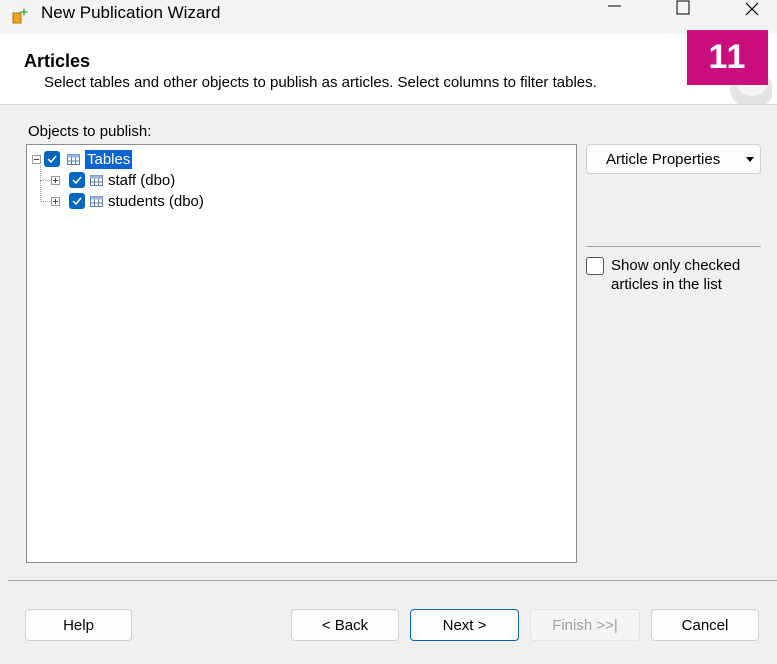 Image resolution: width=777 pixels, height=664 pixels. I want to click on help-button: Help, so click(78, 625).